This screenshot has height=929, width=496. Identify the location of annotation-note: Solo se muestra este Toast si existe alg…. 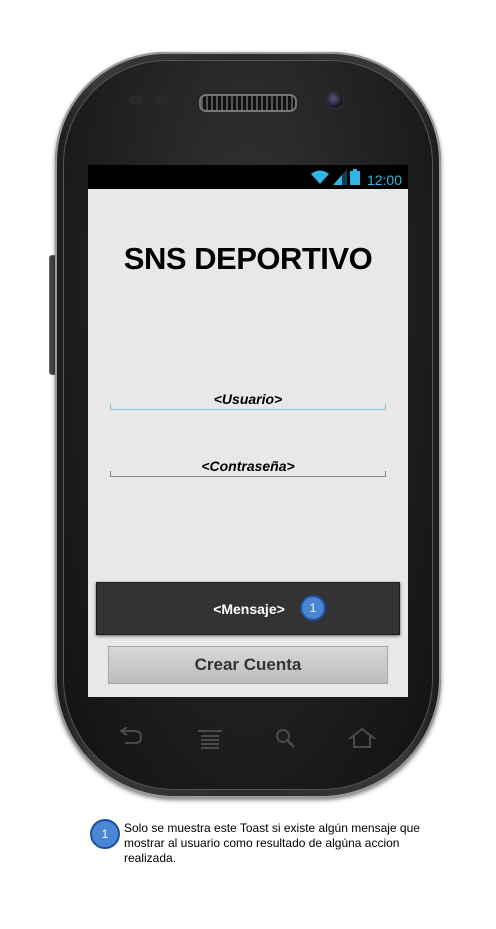
(272, 843).